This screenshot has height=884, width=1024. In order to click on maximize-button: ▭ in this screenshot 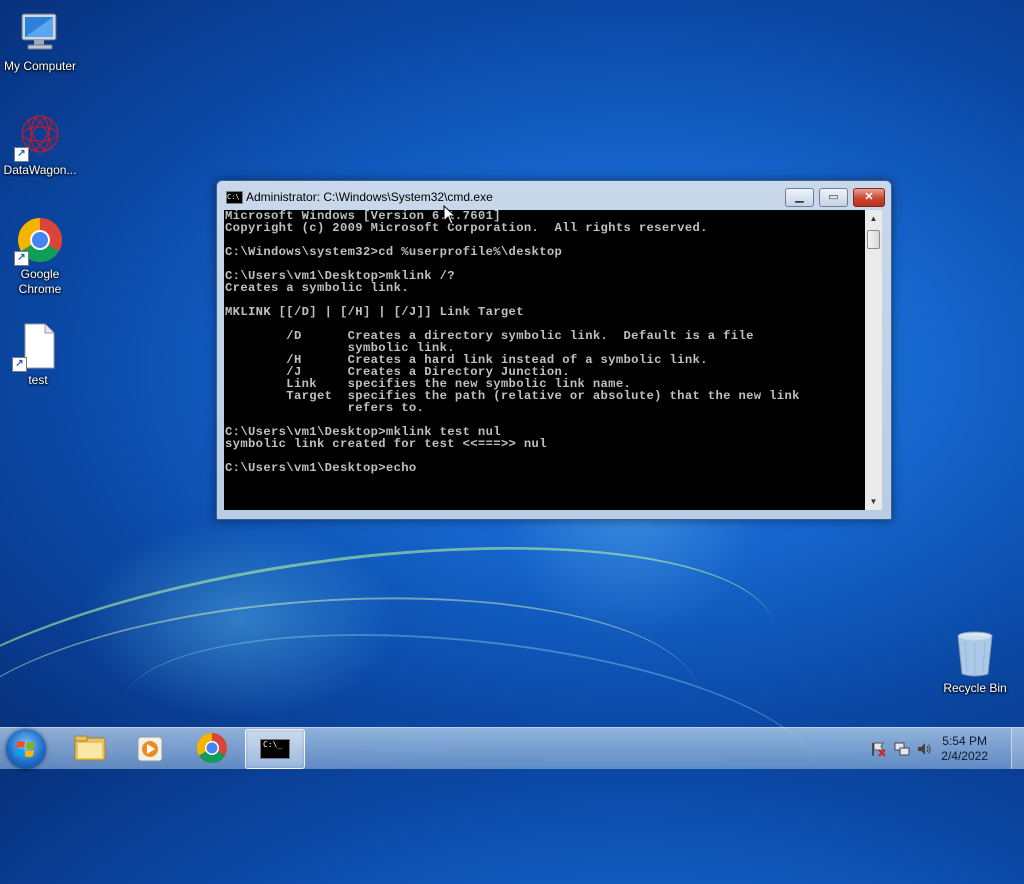, I will do `click(833, 197)`.